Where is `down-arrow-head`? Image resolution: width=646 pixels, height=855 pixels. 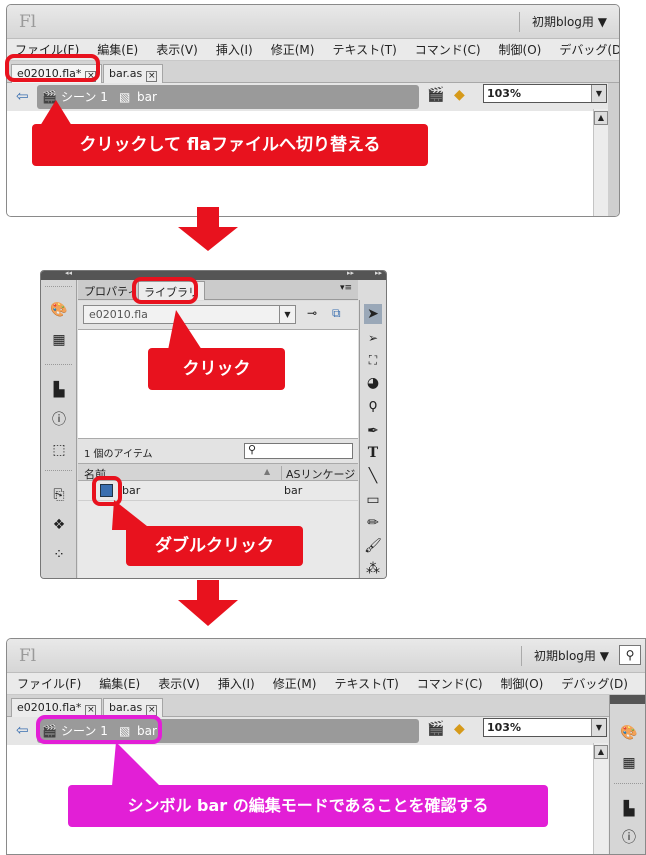 down-arrow-head is located at coordinates (208, 613).